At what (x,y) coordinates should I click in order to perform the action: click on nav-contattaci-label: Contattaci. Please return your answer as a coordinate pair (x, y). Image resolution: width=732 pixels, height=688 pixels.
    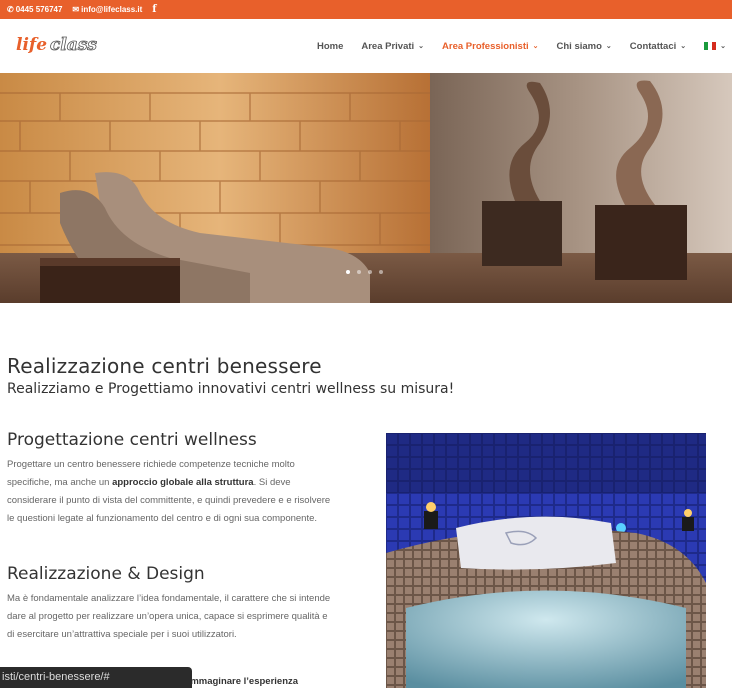
    Looking at the image, I should click on (653, 46).